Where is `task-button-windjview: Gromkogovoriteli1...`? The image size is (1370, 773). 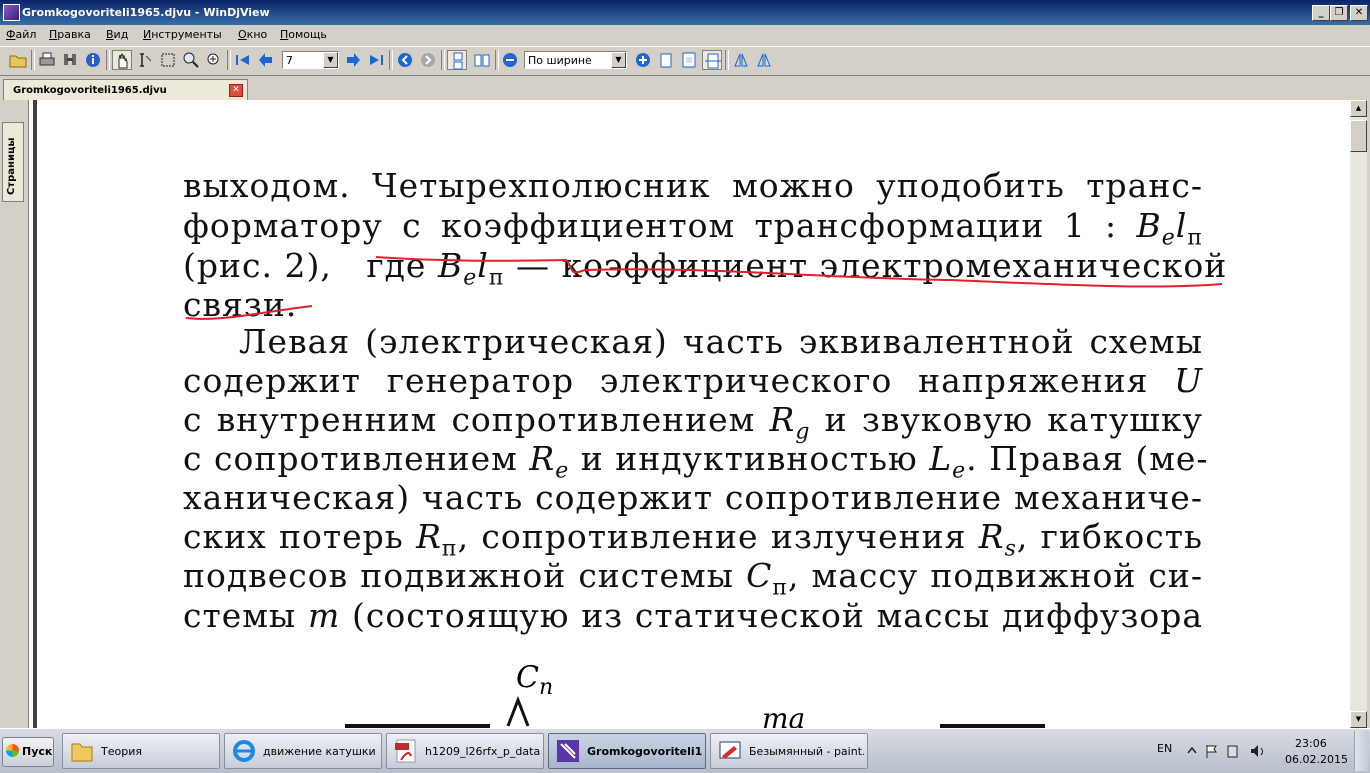 task-button-windjview: Gromkogovoriteli1... is located at coordinates (627, 751).